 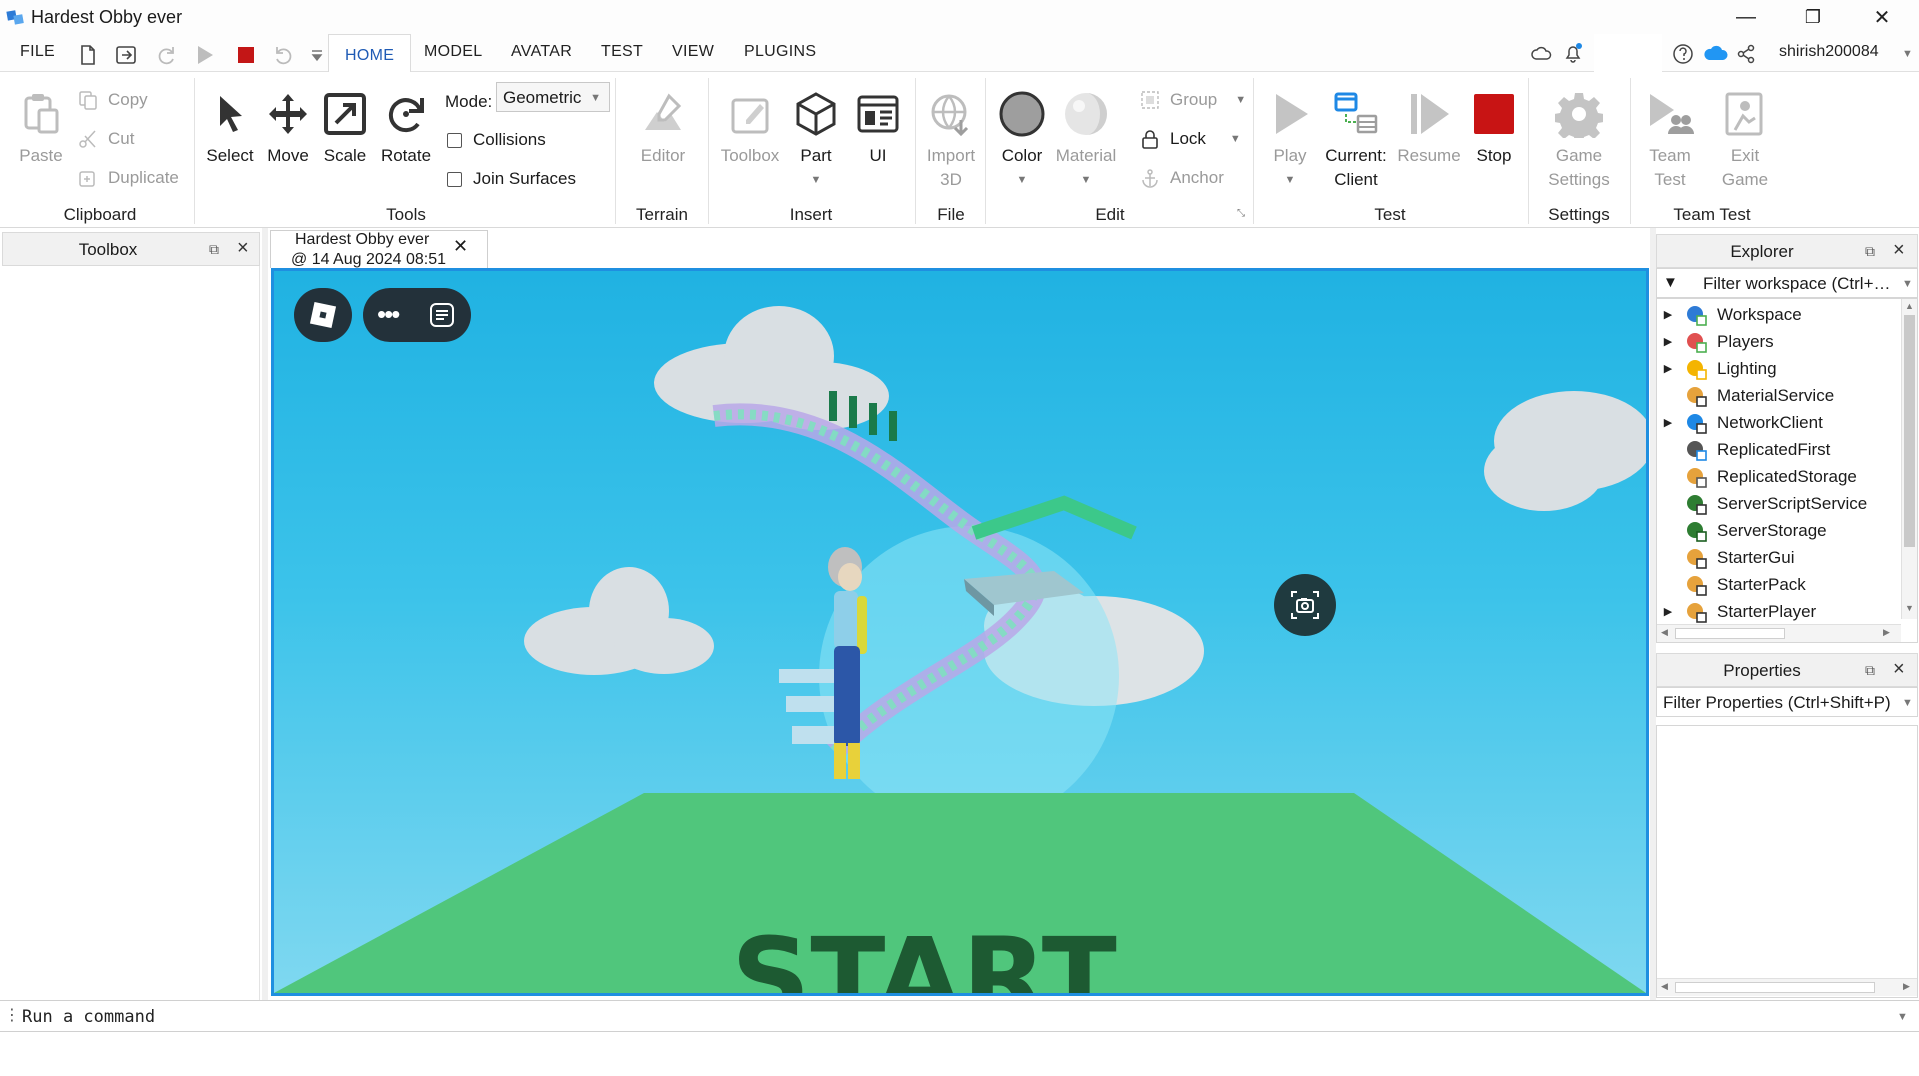 What do you see at coordinates (1745, 141) in the screenshot?
I see `exit-game-button: Exit Game` at bounding box center [1745, 141].